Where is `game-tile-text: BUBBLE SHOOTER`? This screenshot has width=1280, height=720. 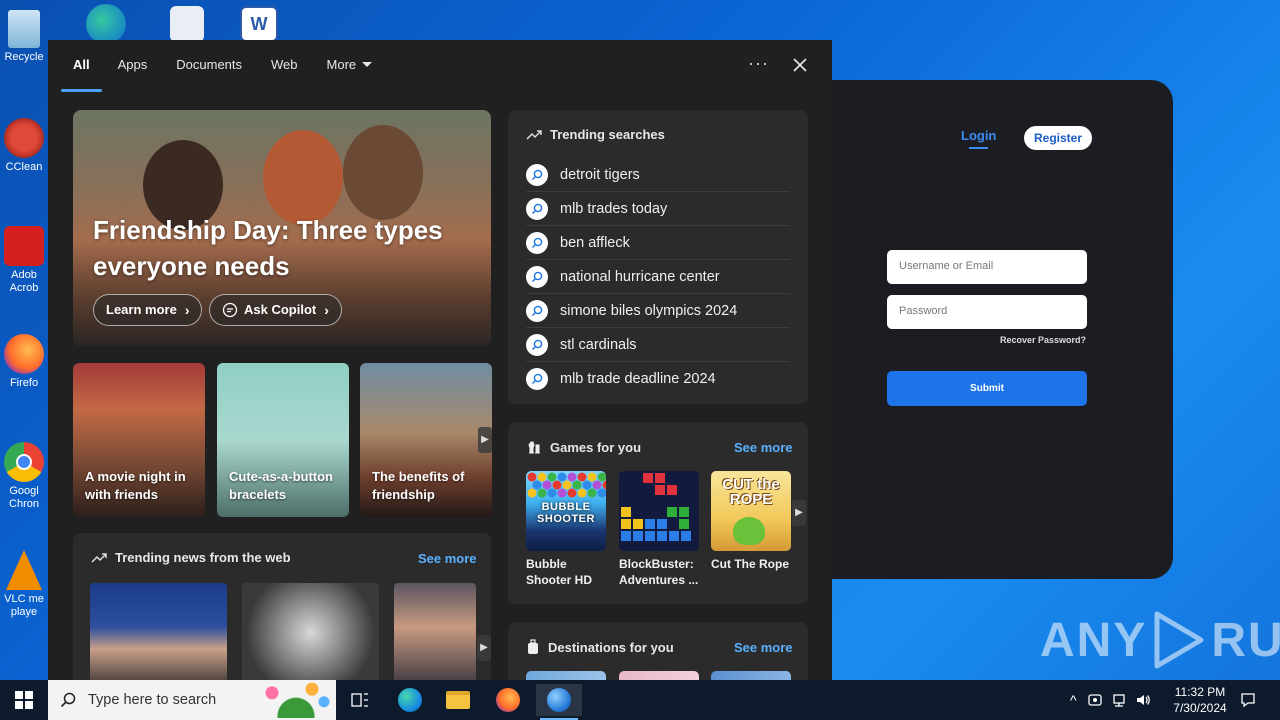
game-tile-text: BUBBLE SHOOTER is located at coordinates (566, 513).